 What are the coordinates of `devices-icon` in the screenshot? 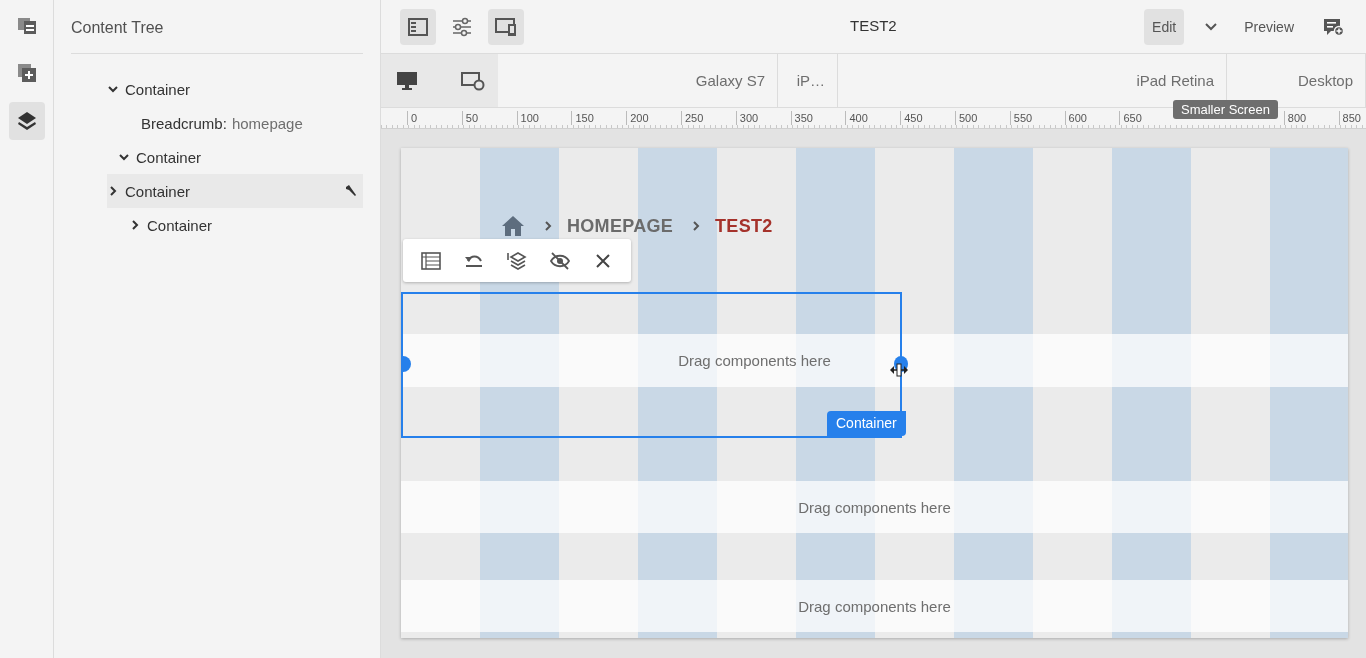 It's located at (506, 26).